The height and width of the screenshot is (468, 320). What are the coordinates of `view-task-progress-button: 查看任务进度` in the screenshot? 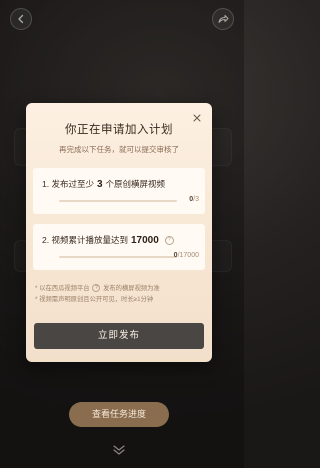 It's located at (119, 414).